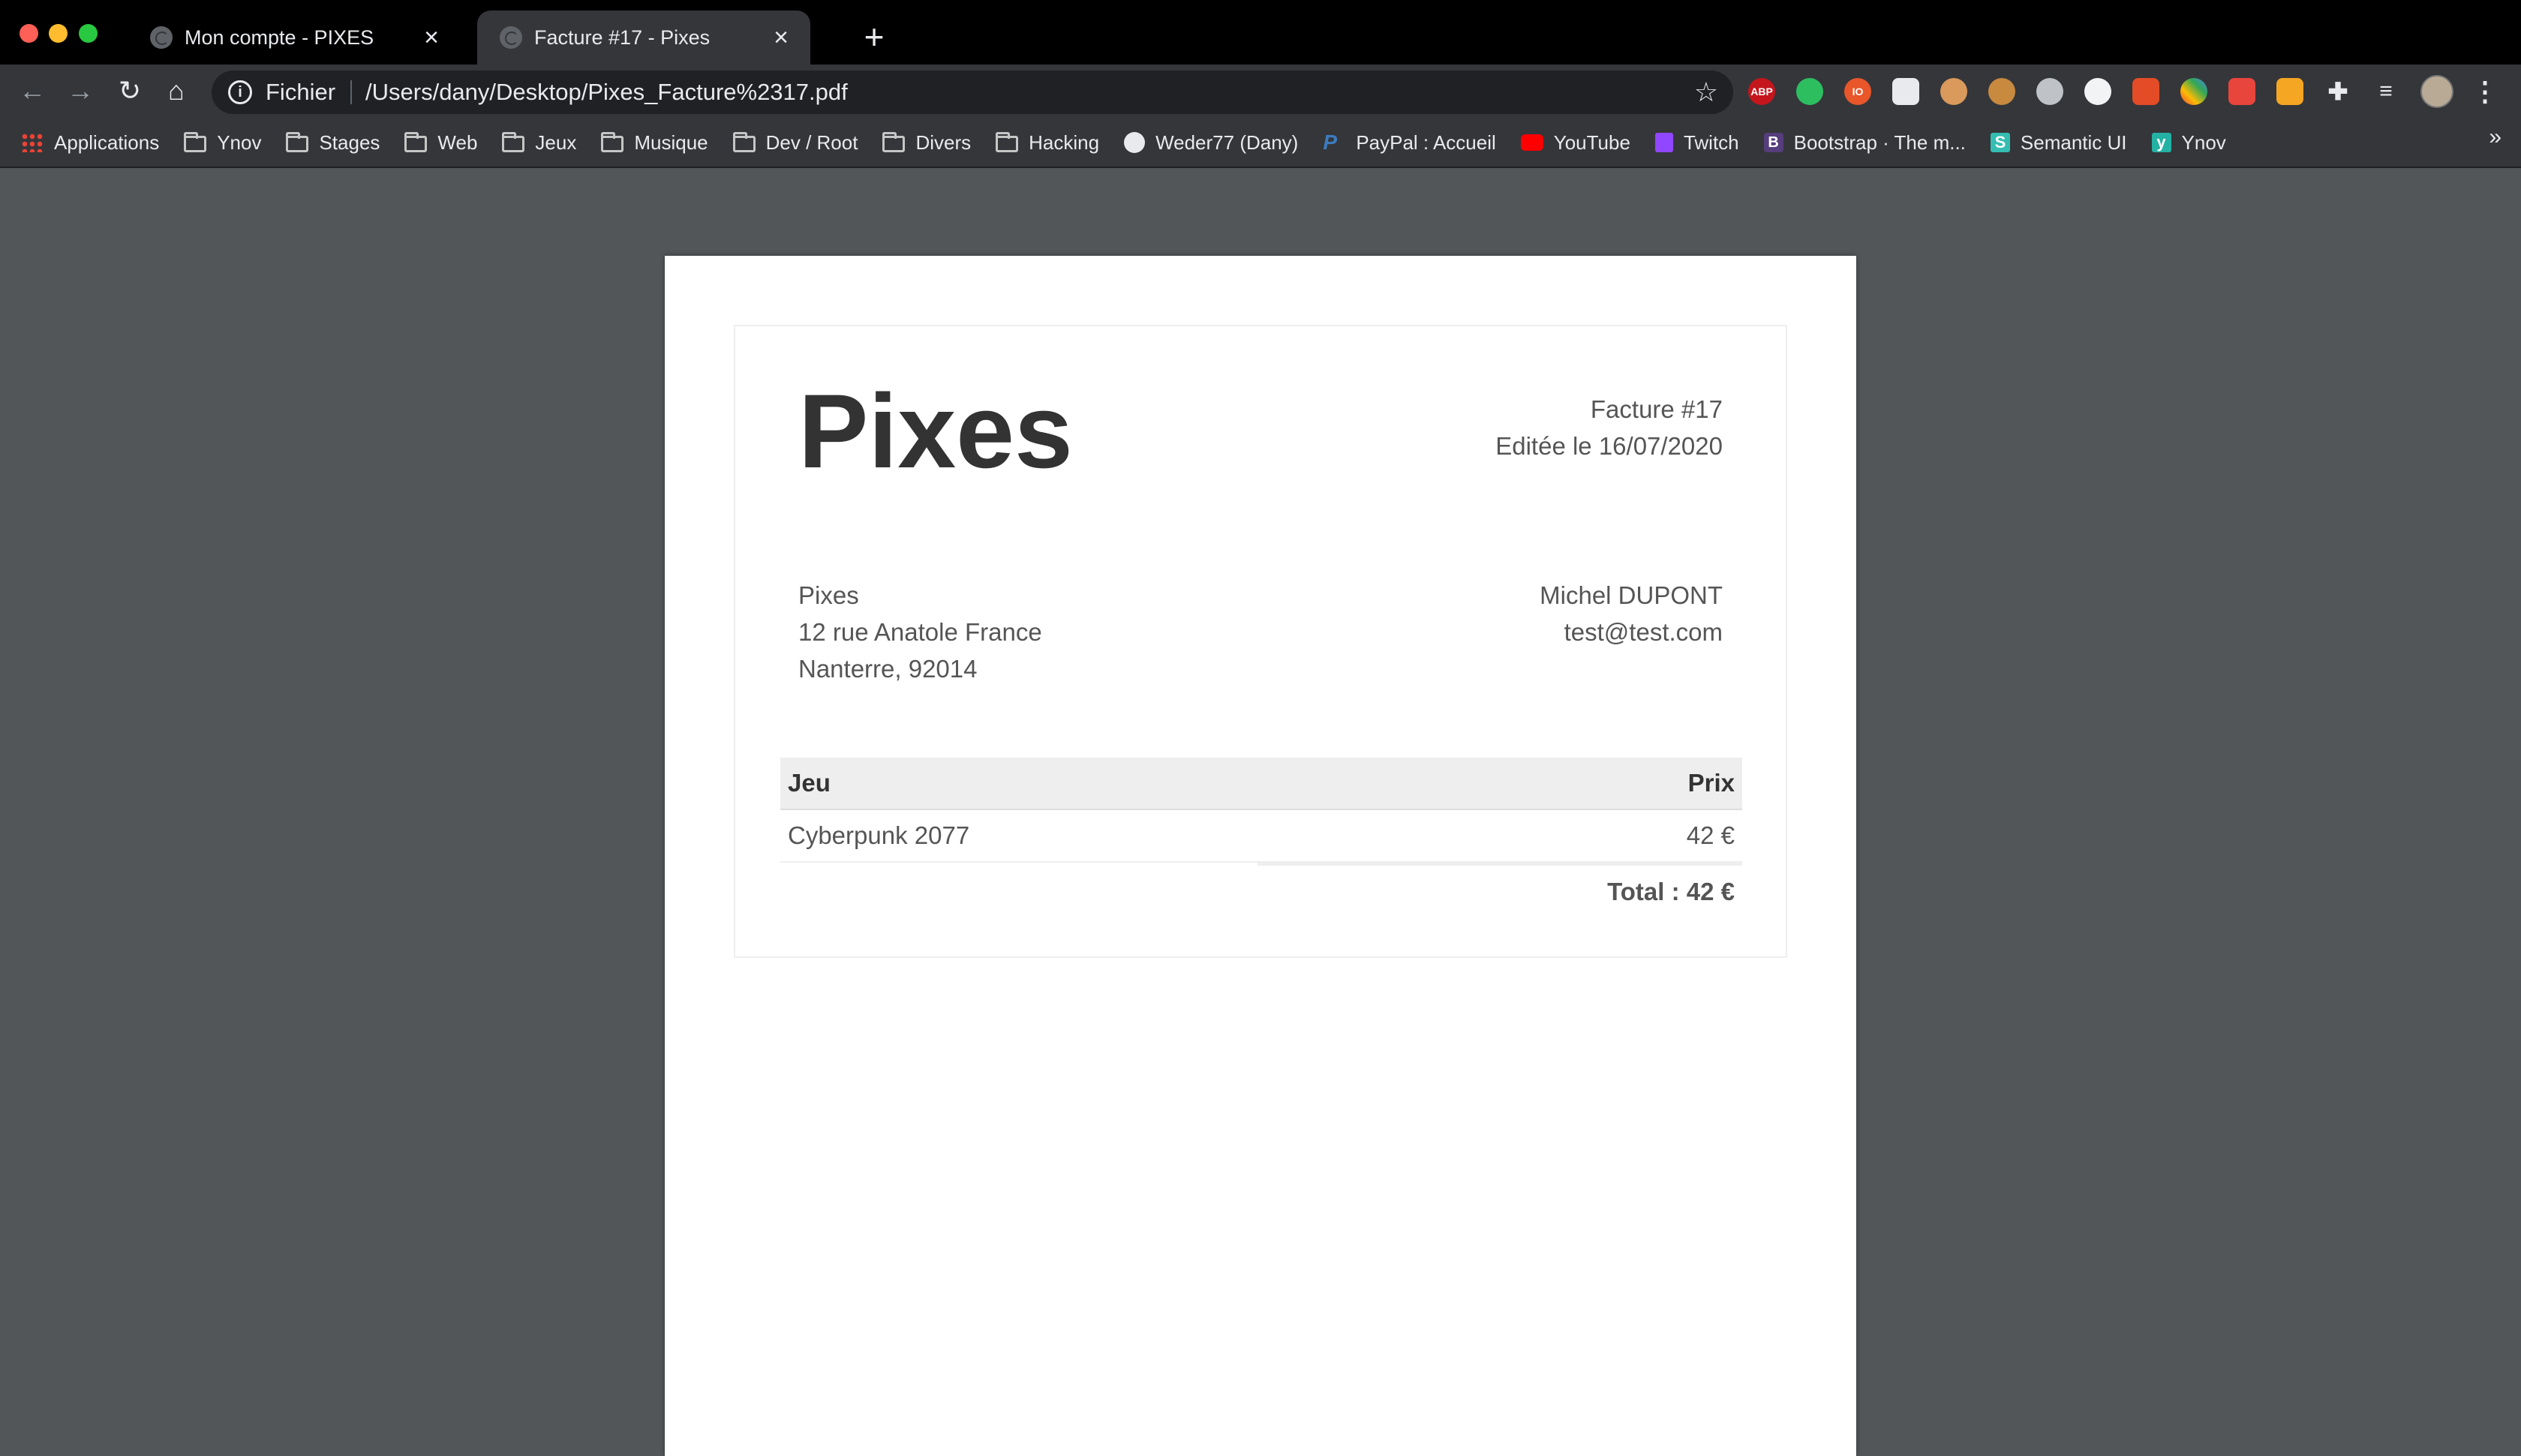 Image resolution: width=2521 pixels, height=1456 pixels. I want to click on sheet-icon, so click(1905, 91).